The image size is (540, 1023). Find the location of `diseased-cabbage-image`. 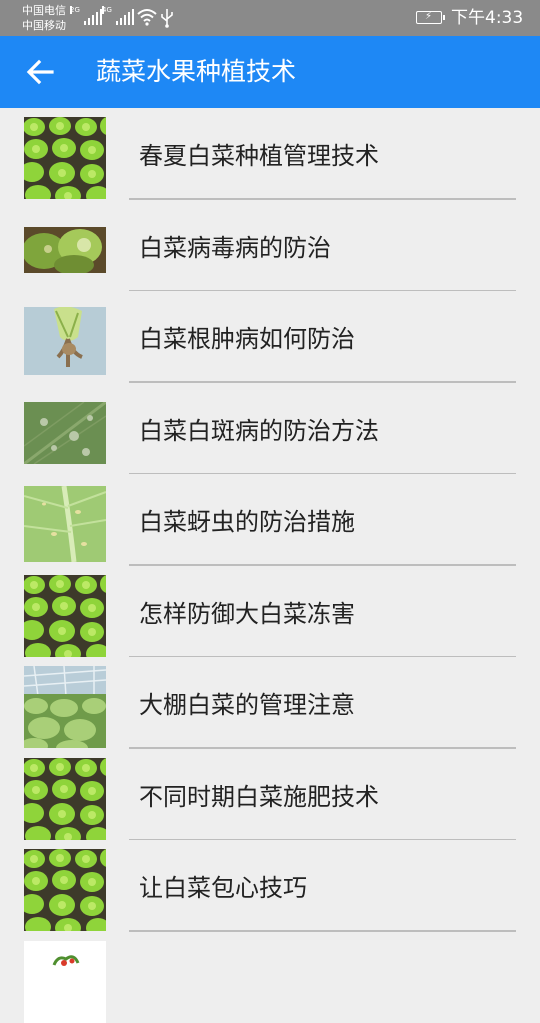

diseased-cabbage-image is located at coordinates (65, 250).